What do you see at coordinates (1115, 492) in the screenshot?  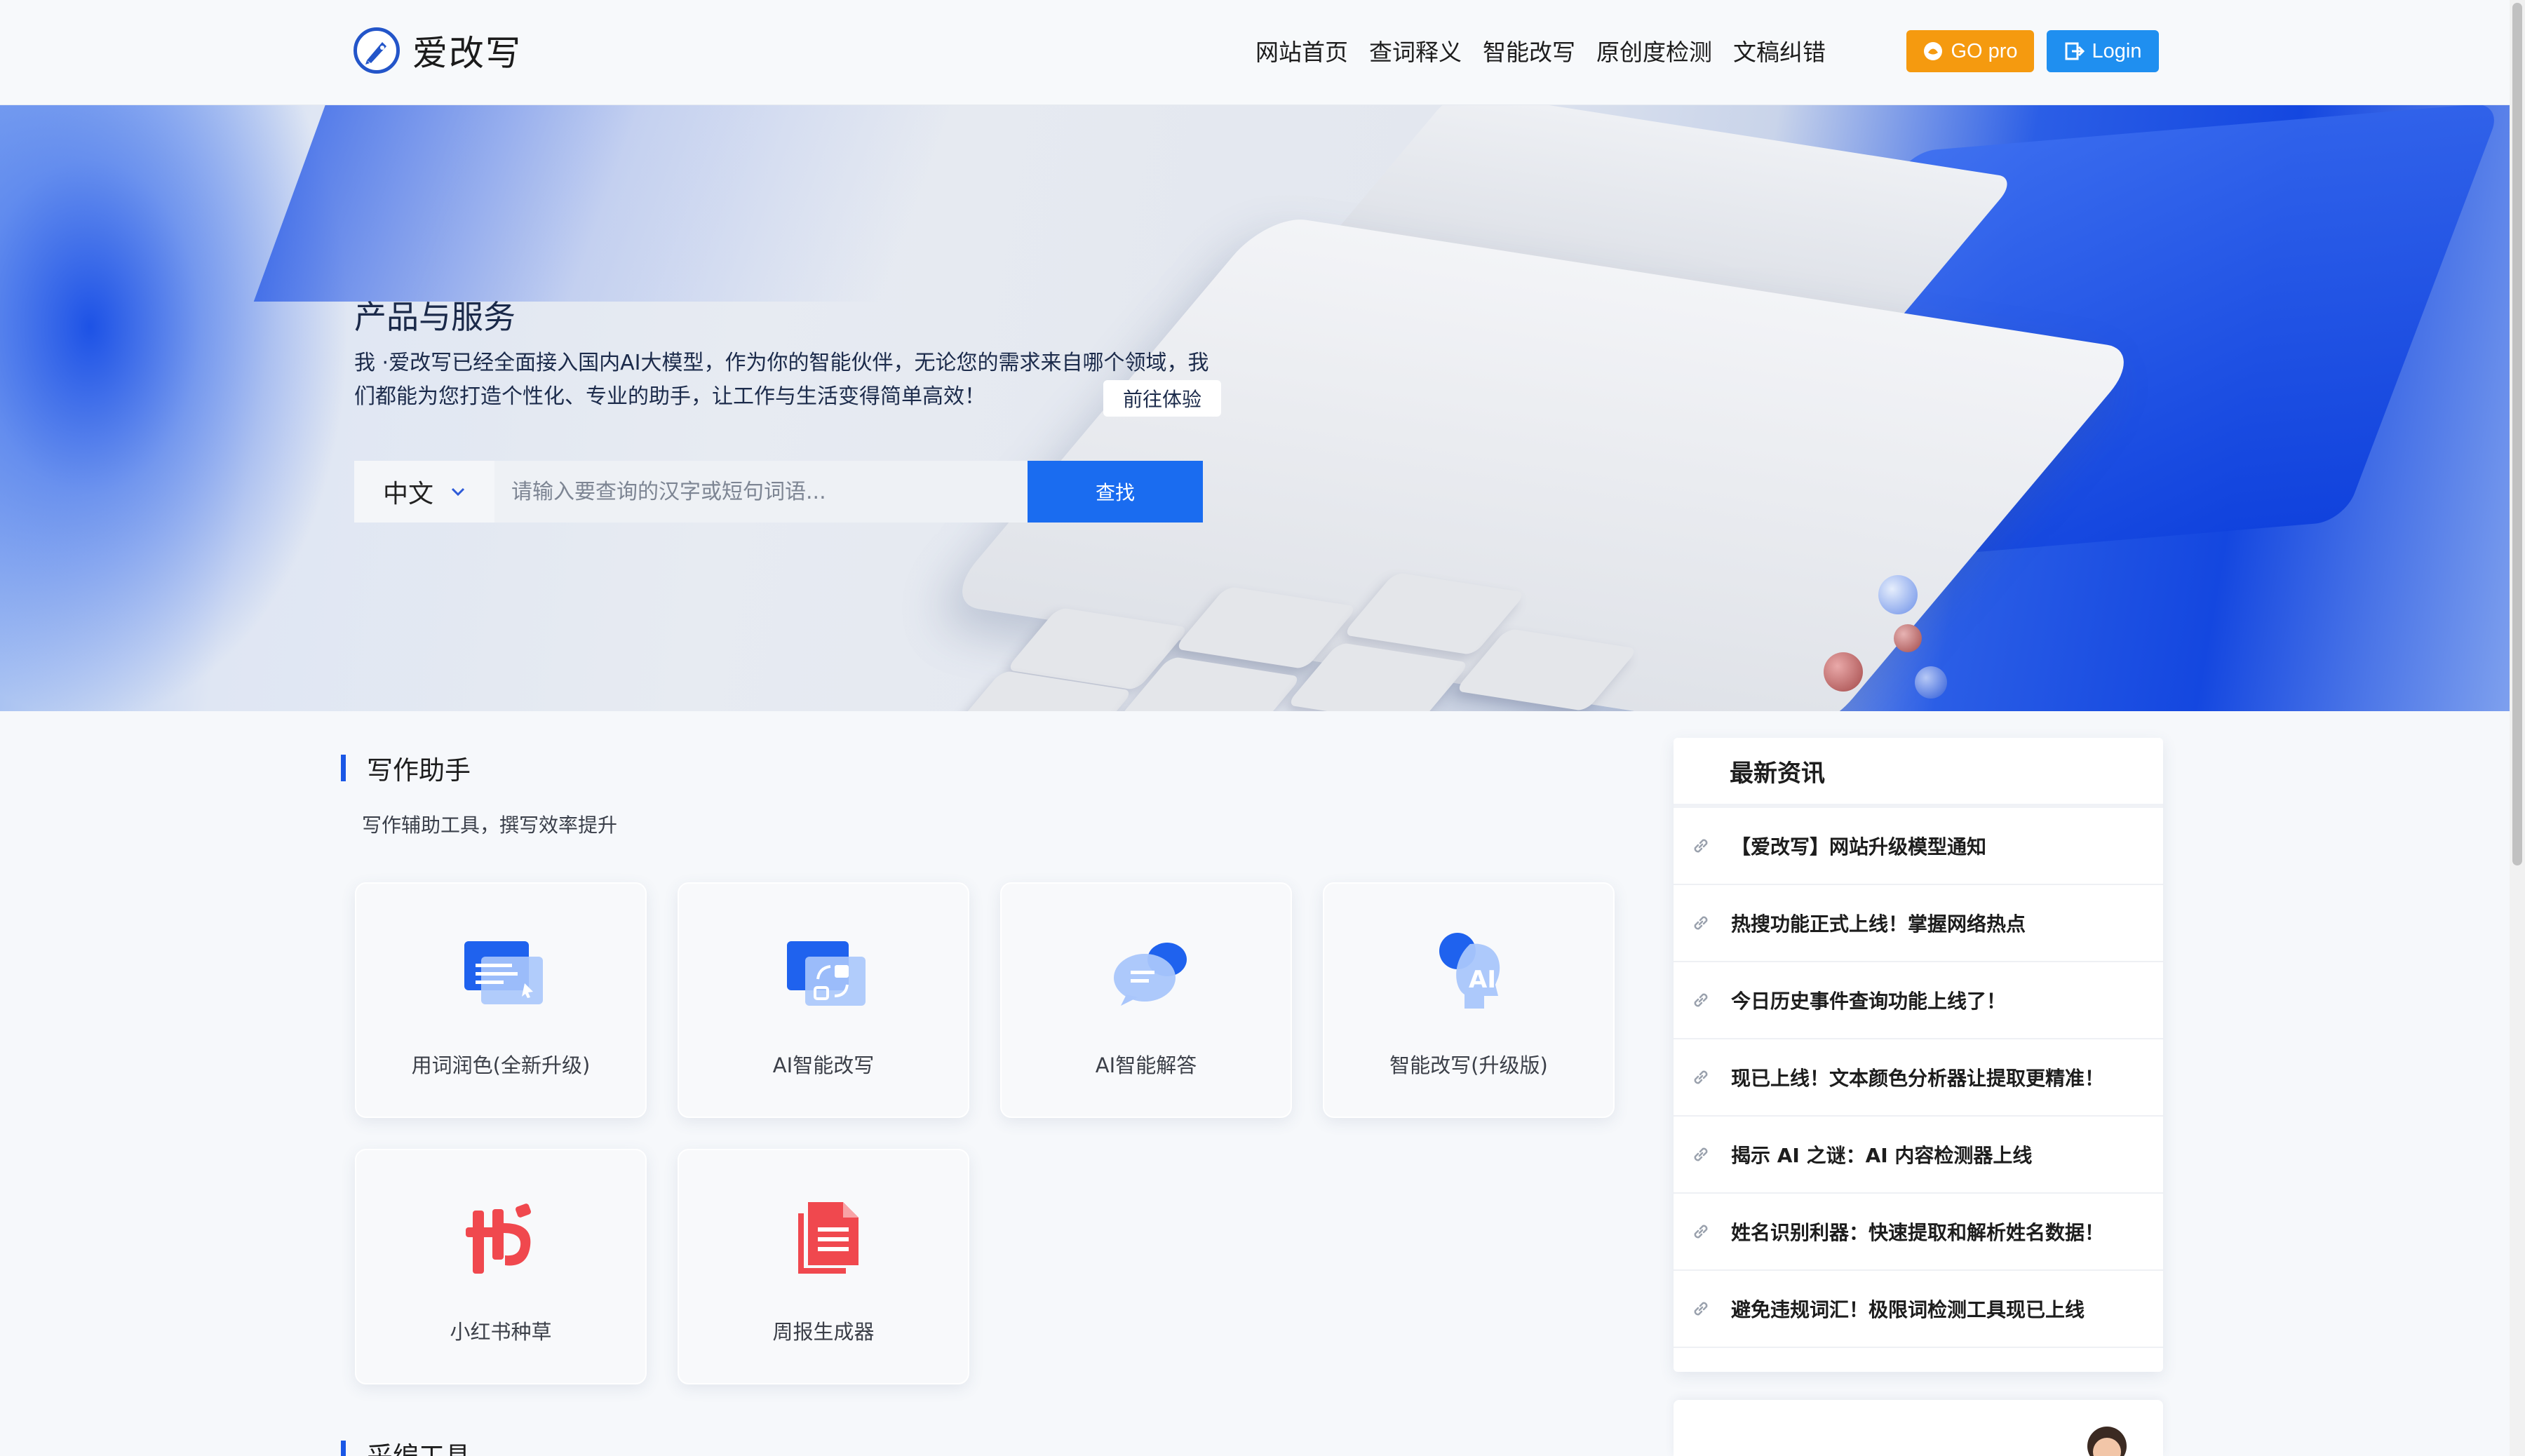 I see `search-button: 查找` at bounding box center [1115, 492].